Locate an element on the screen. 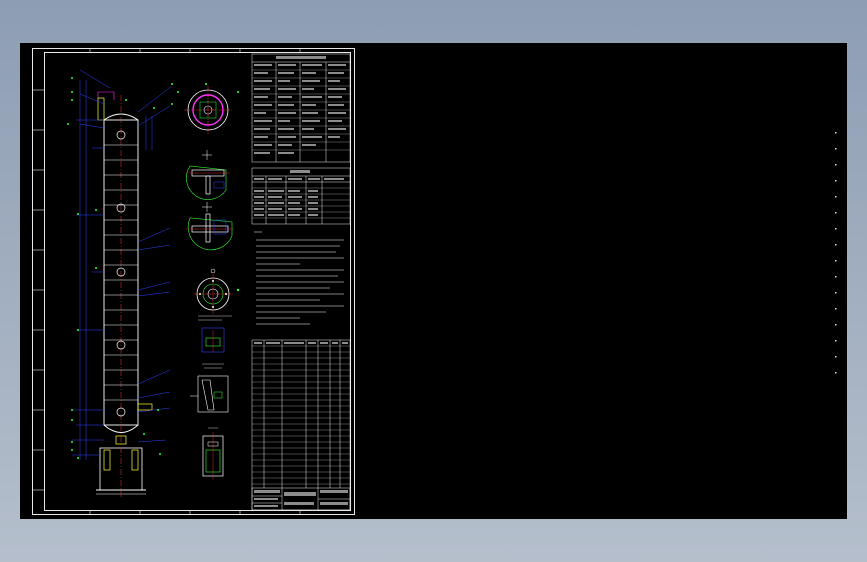  nozzle-table-rows is located at coordinates (301, 203).